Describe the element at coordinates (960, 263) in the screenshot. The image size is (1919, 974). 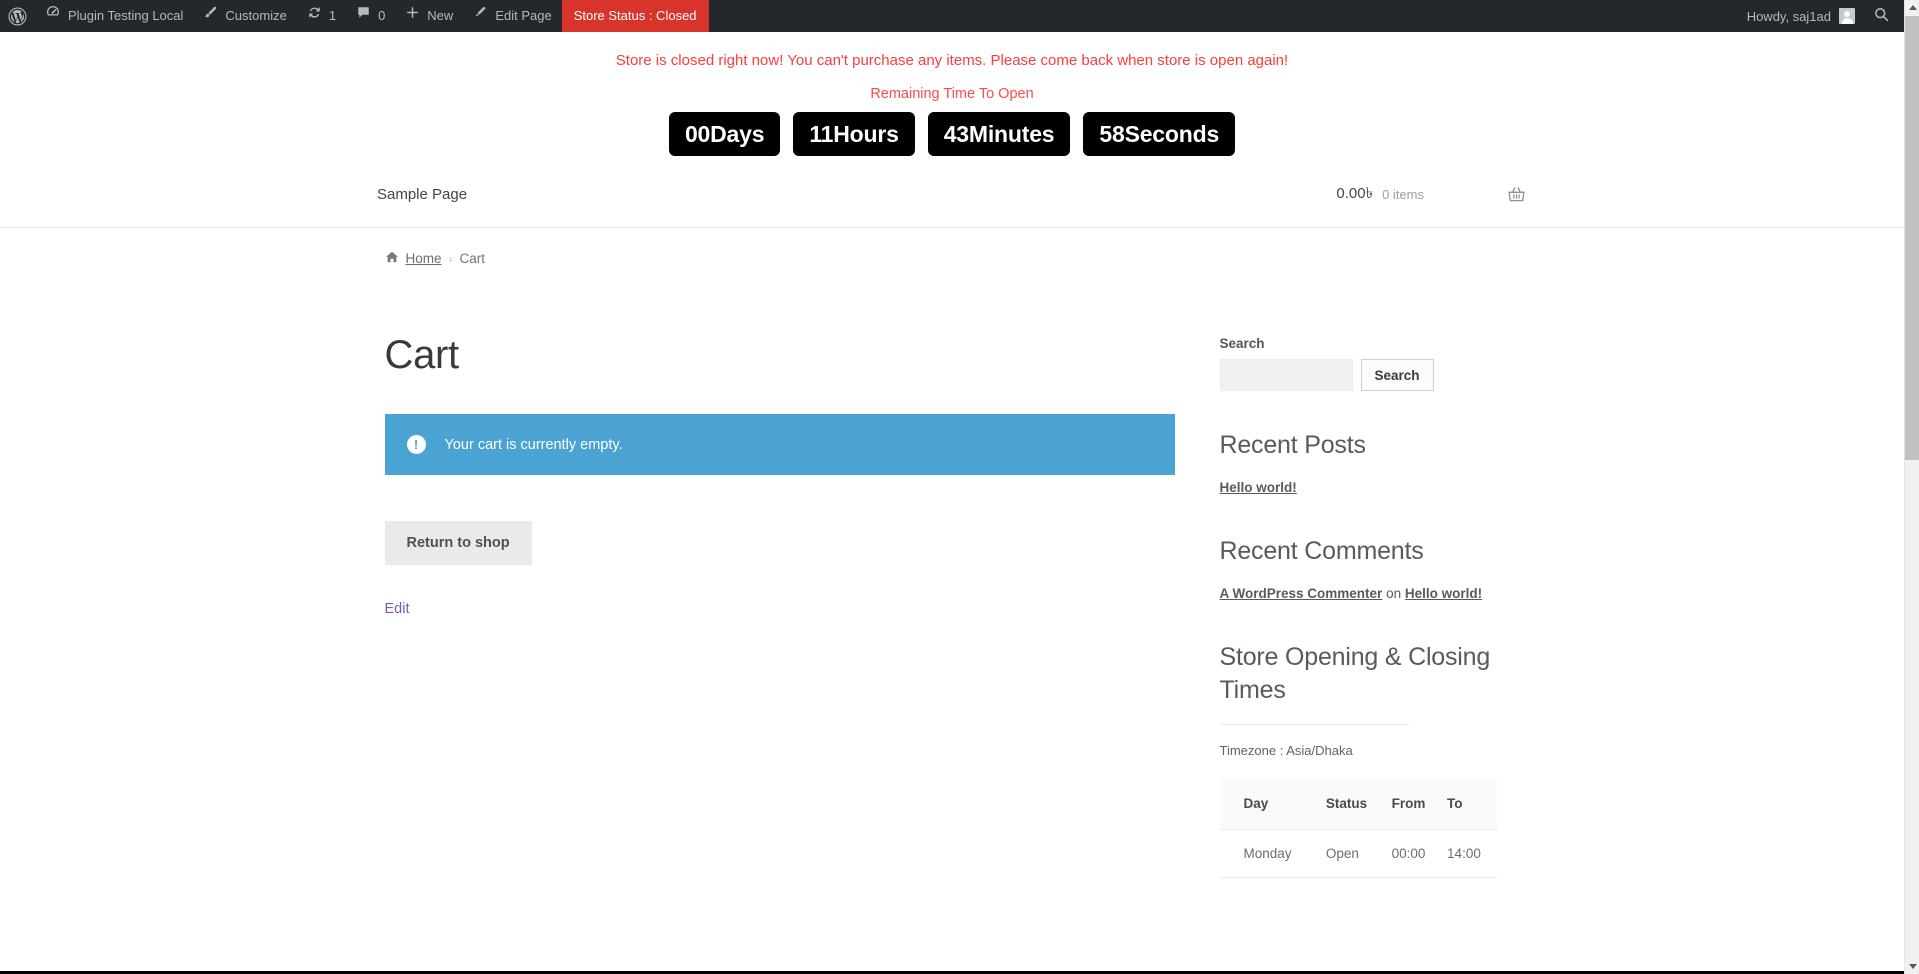
I see `breadcrumb: Home › Cart` at that location.